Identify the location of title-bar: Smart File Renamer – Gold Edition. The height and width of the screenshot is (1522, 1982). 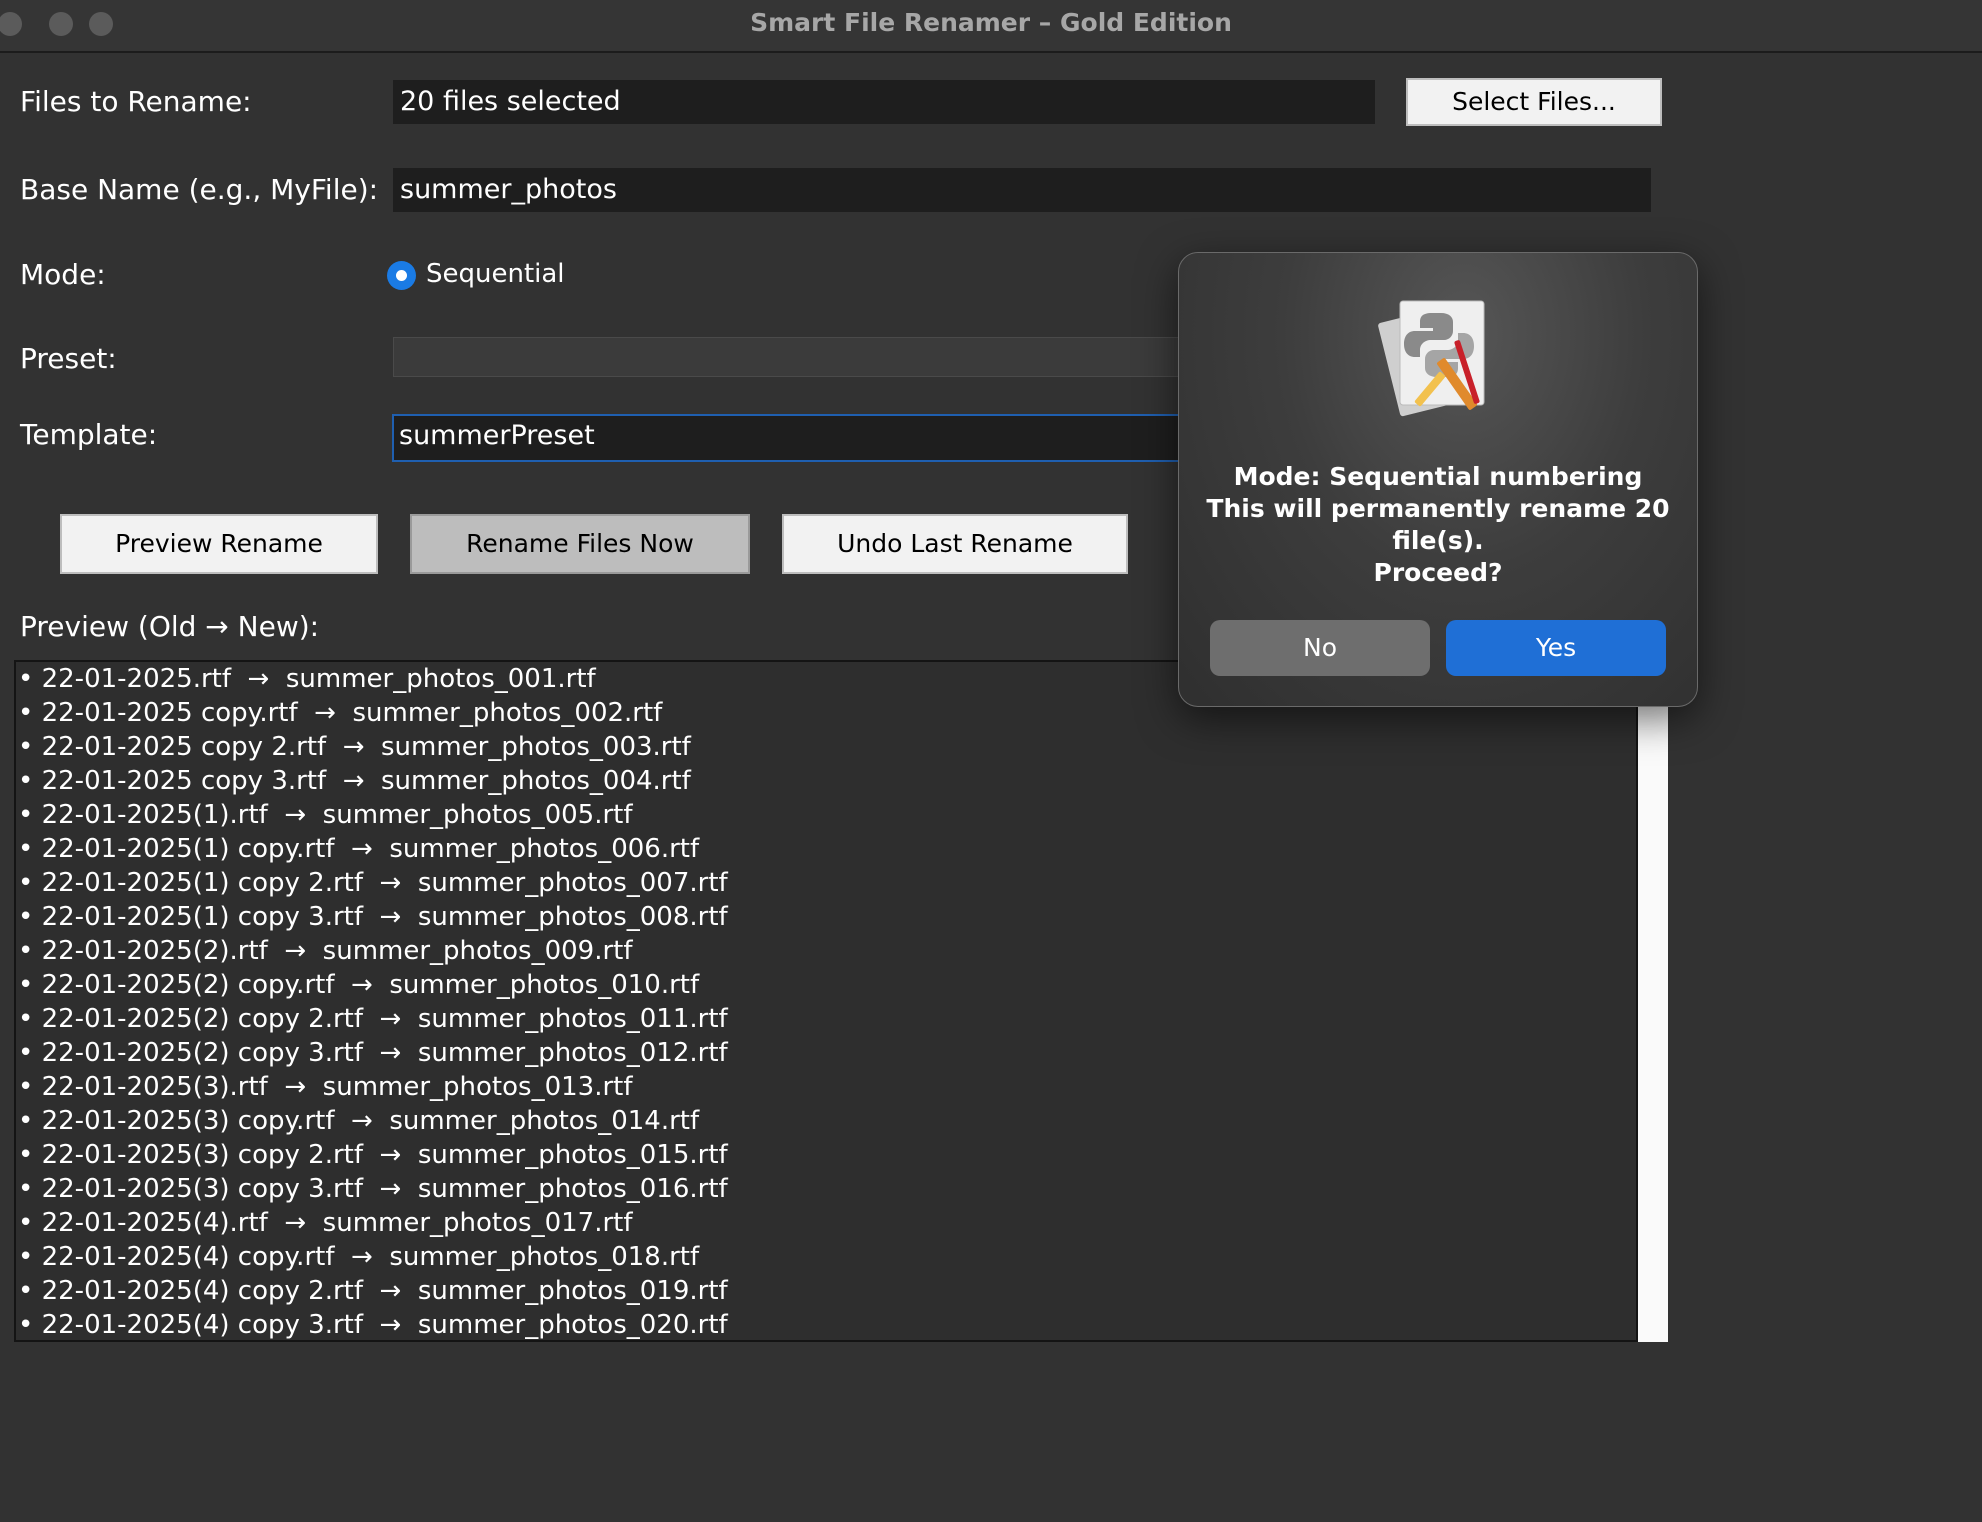
(991, 26).